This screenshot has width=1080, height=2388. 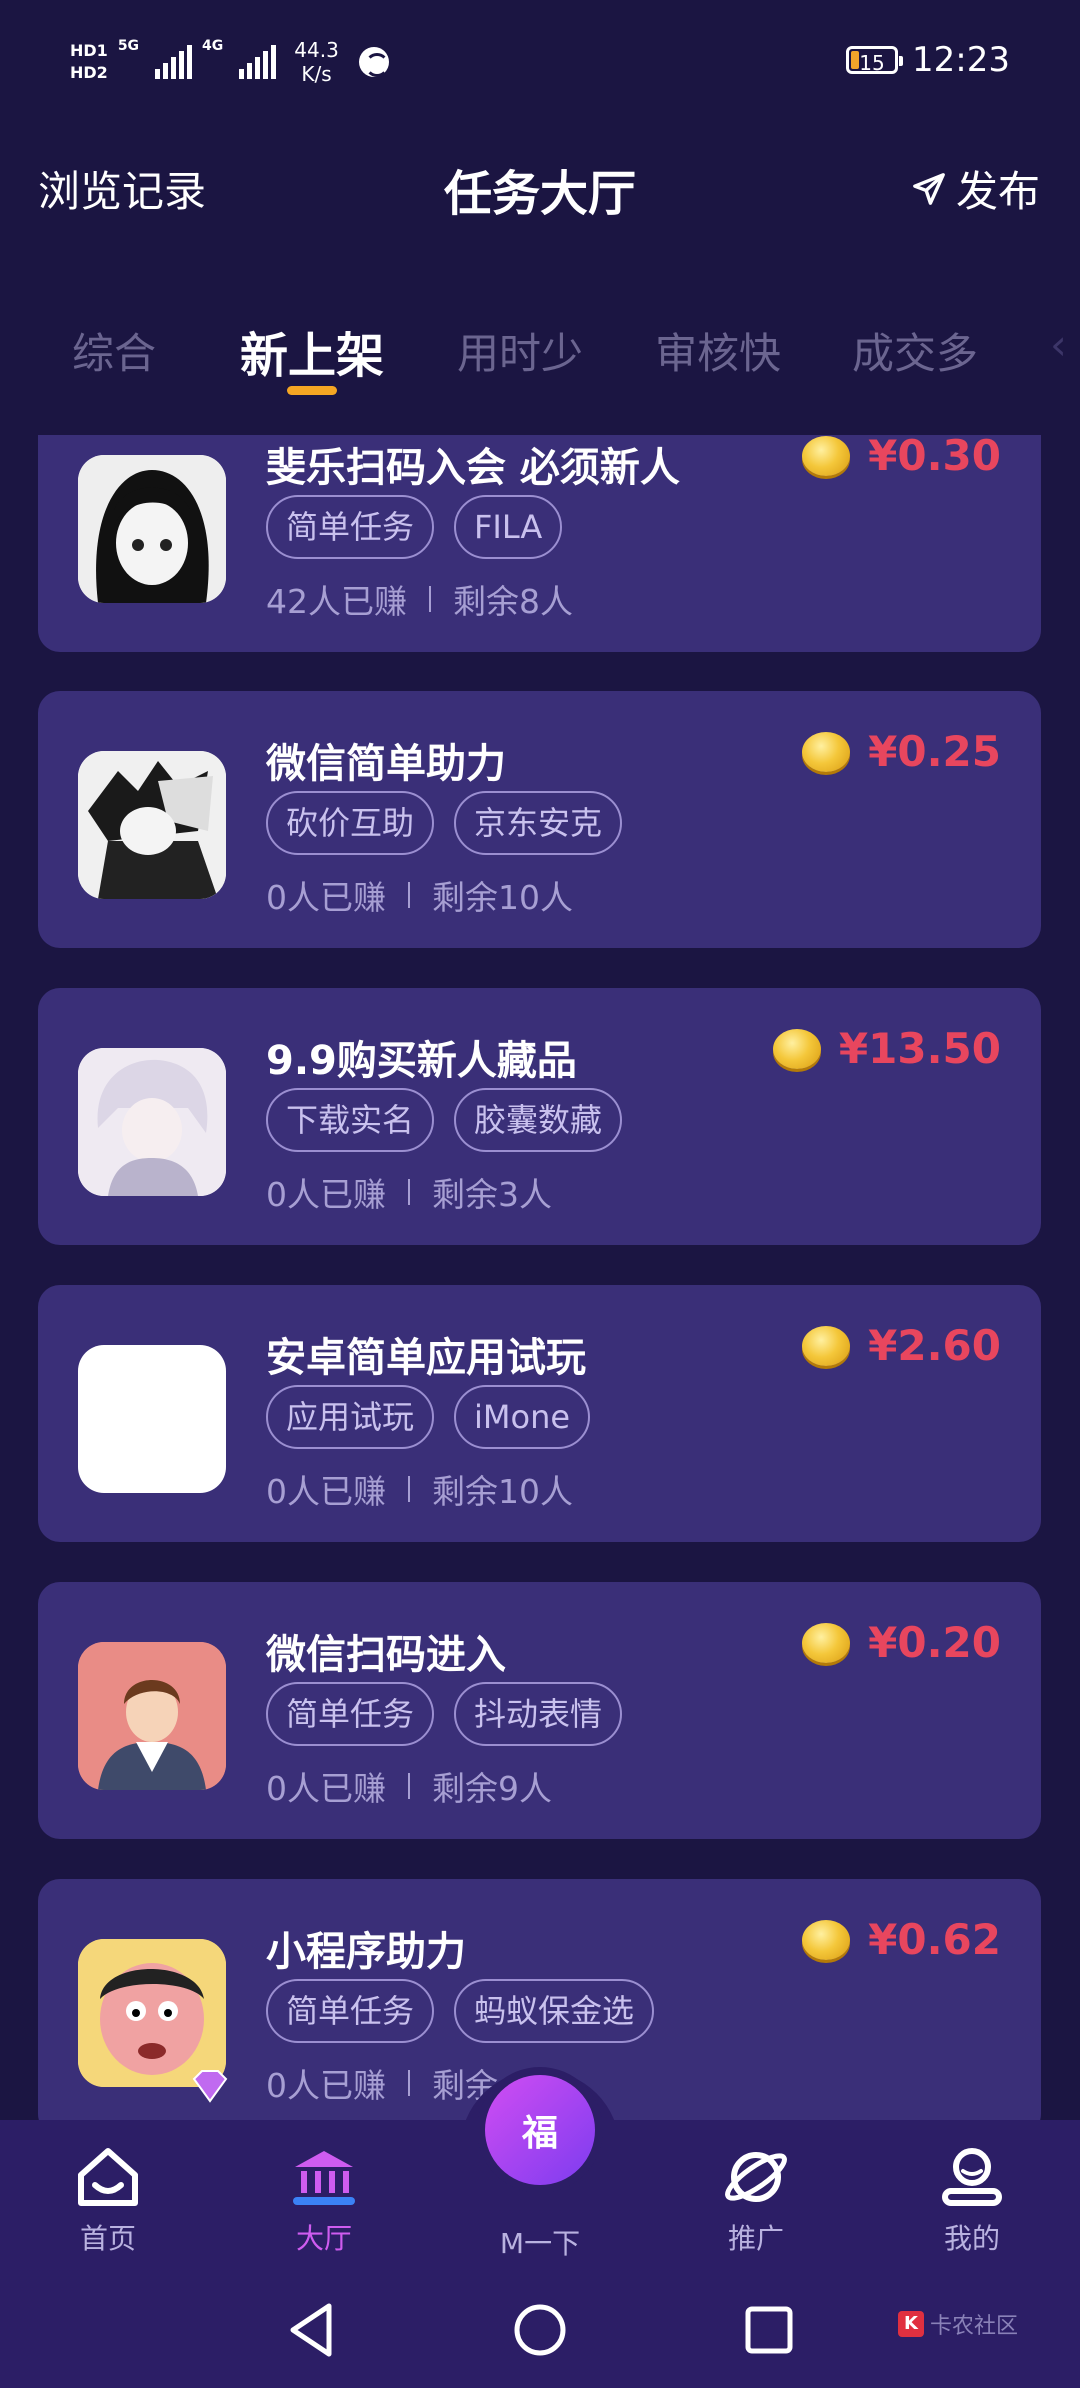 I want to click on nav-home: 首页, so click(x=108, y=2201).